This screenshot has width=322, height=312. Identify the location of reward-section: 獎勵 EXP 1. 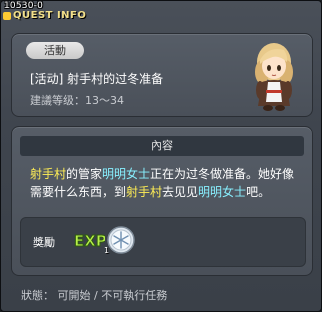
(163, 242).